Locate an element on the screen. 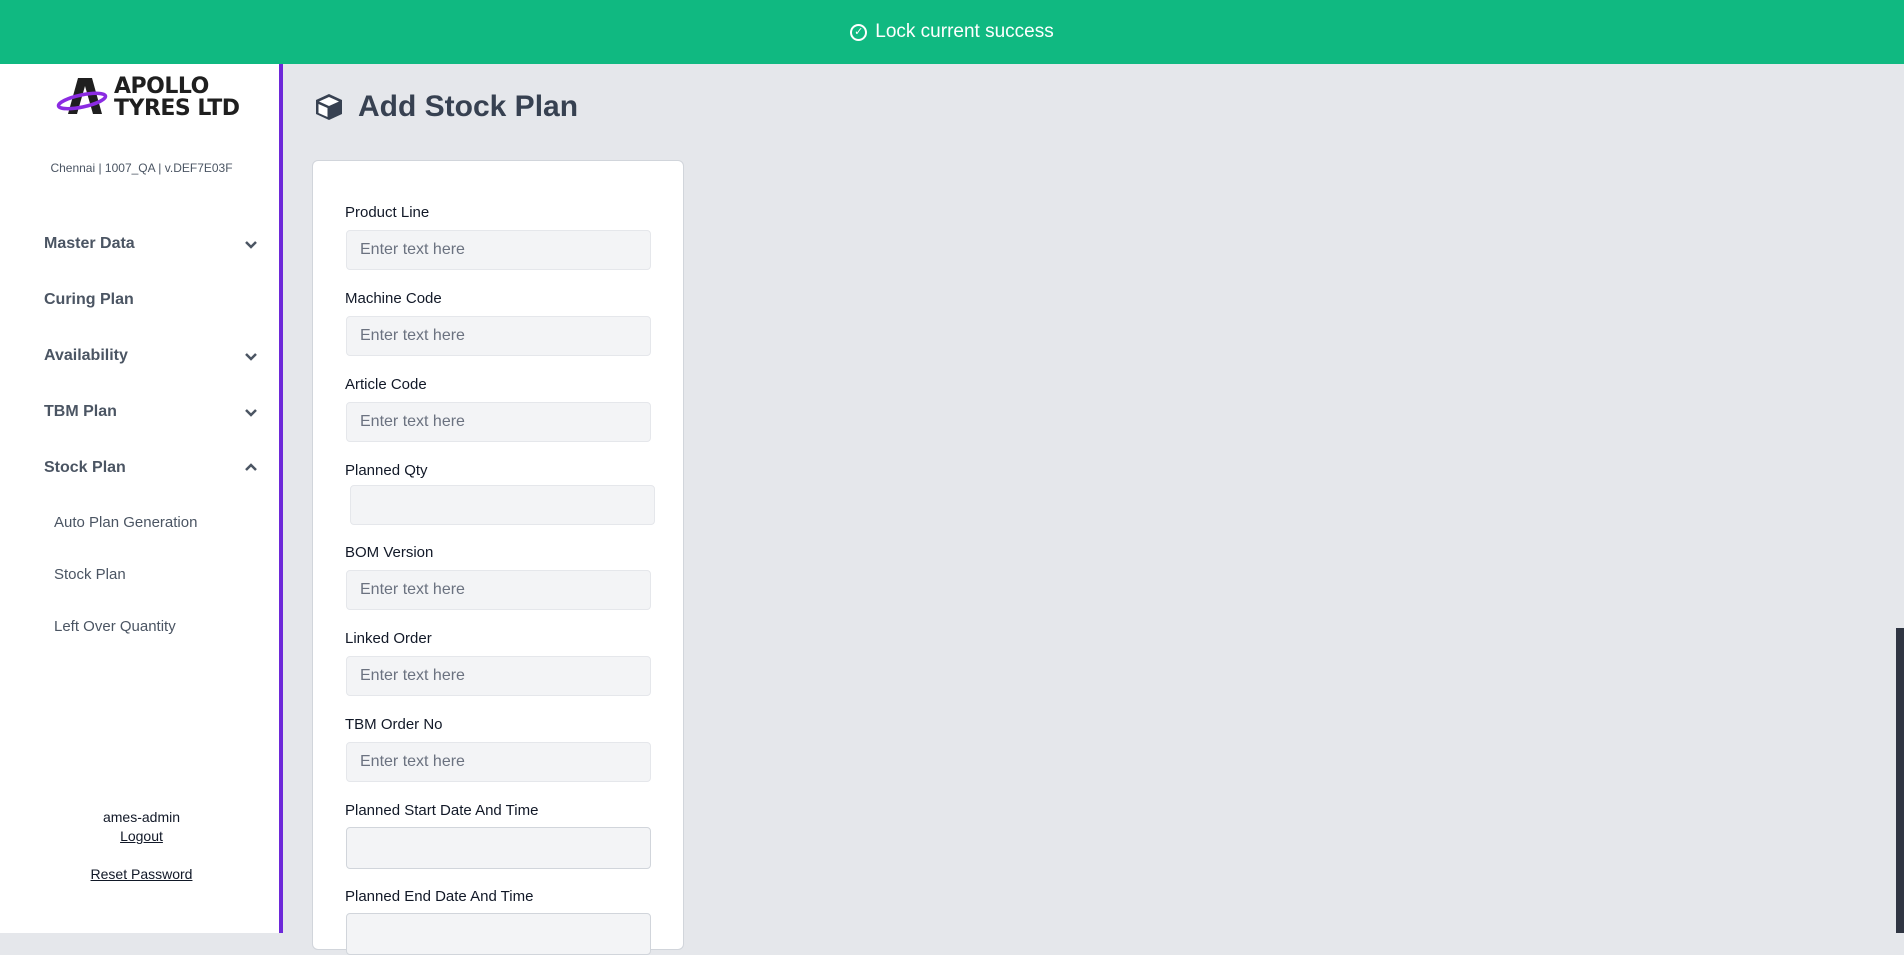 The height and width of the screenshot is (955, 1904). logout-link: Logout is located at coordinates (141, 836).